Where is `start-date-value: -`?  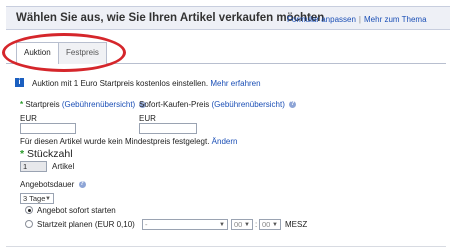 start-date-value: - is located at coordinates (146, 224).